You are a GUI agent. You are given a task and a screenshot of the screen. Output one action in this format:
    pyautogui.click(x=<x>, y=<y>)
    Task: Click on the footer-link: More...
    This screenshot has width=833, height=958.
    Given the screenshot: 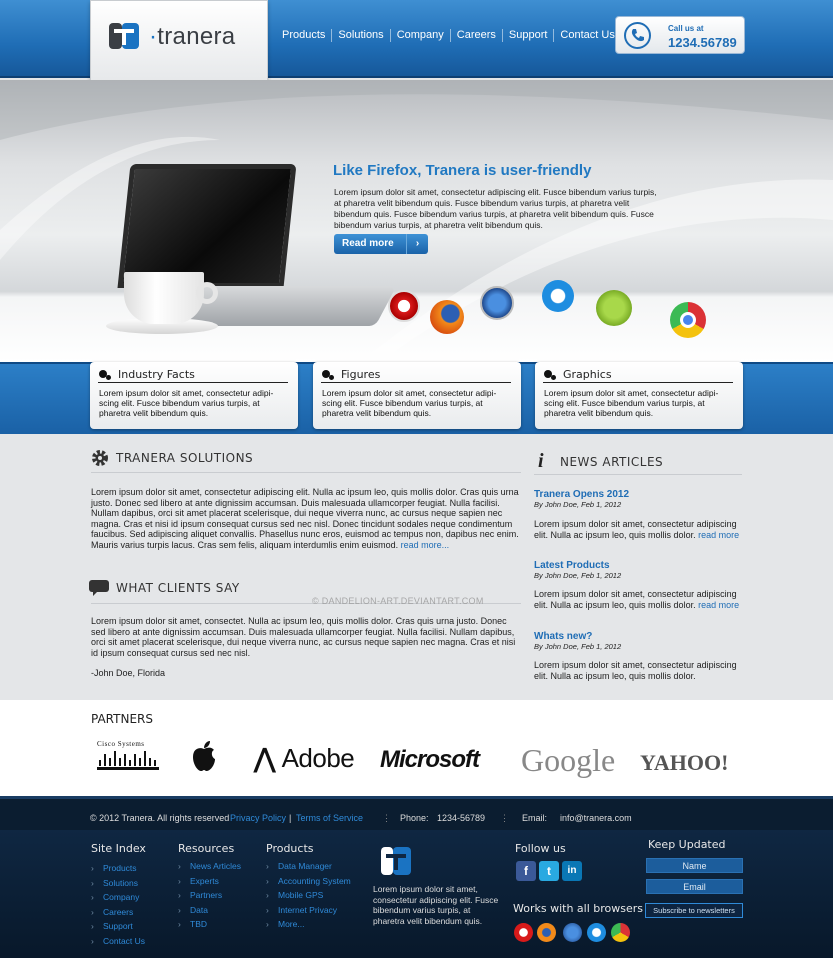 What is the action you would take?
    pyautogui.click(x=308, y=924)
    